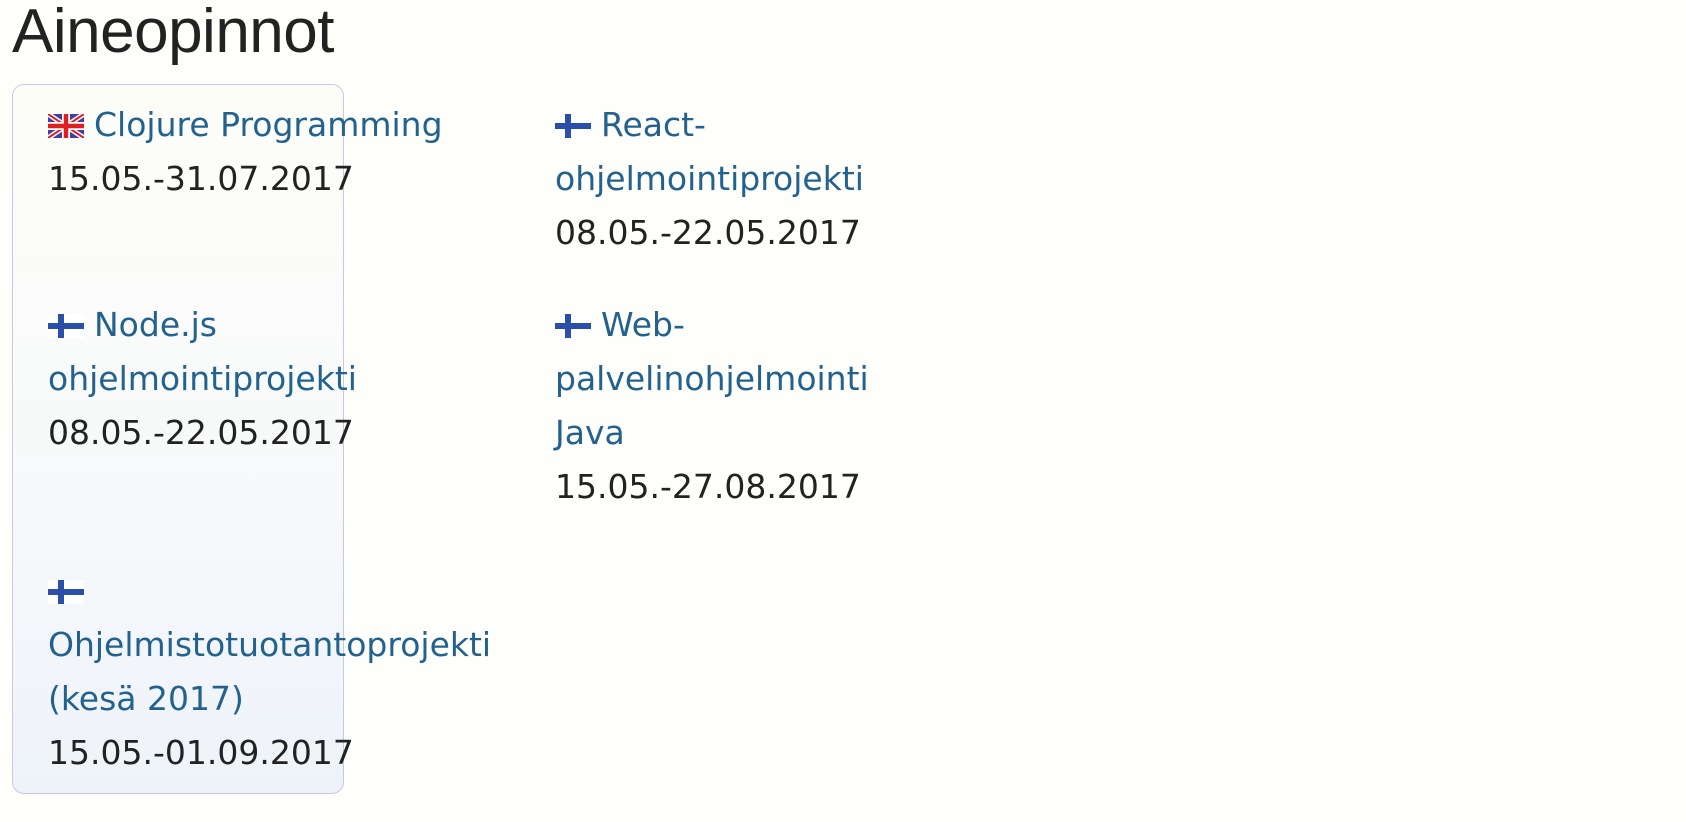 Image resolution: width=1686 pixels, height=822 pixels. I want to click on course-name-line2: palvelinohjelmointi, so click(712, 378).